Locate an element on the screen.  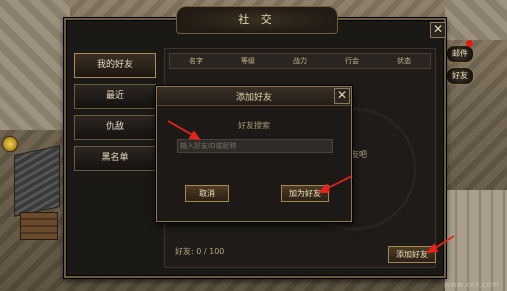
tab-label: 仇敌 is located at coordinates (114, 127).